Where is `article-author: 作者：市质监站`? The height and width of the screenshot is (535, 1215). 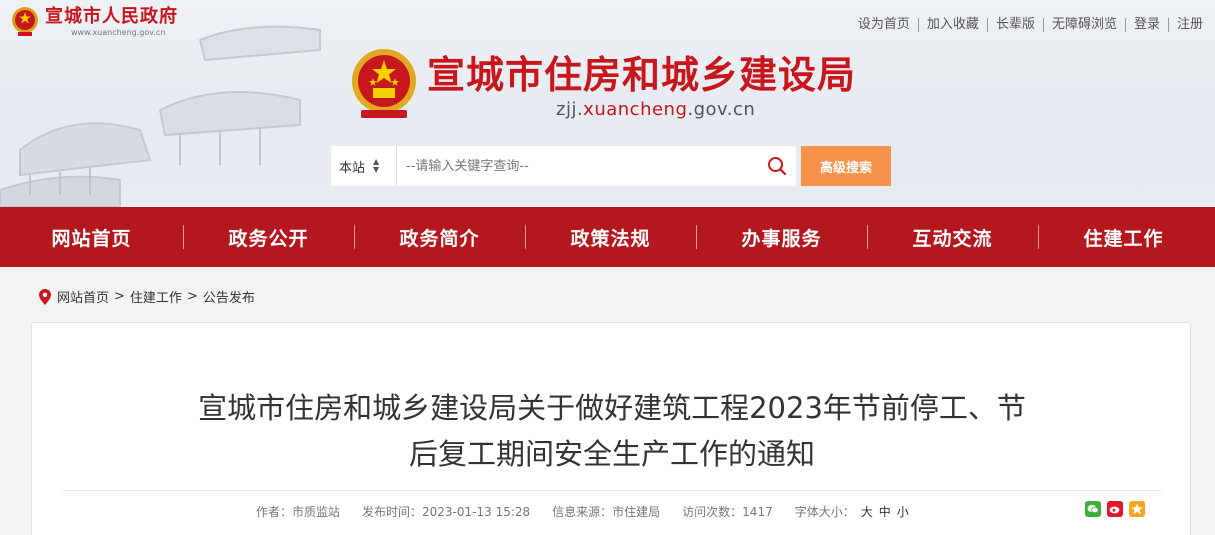
article-author: 作者：市质监站 is located at coordinates (298, 512).